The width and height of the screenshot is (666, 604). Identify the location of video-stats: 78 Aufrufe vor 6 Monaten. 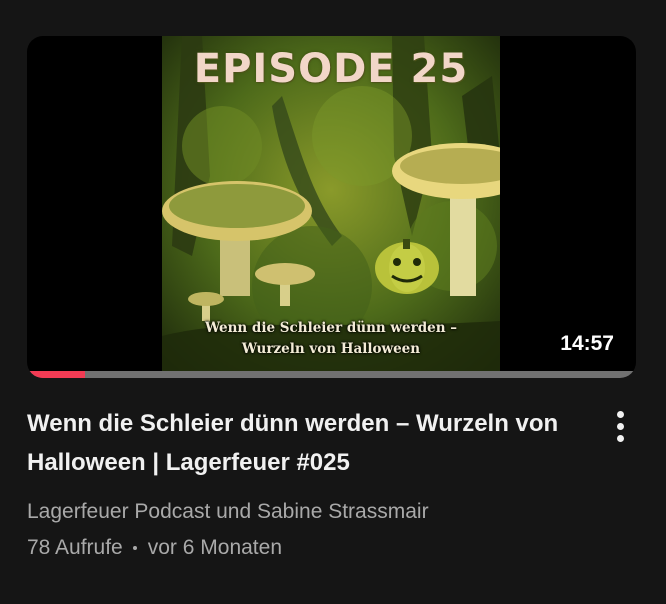
(154, 548).